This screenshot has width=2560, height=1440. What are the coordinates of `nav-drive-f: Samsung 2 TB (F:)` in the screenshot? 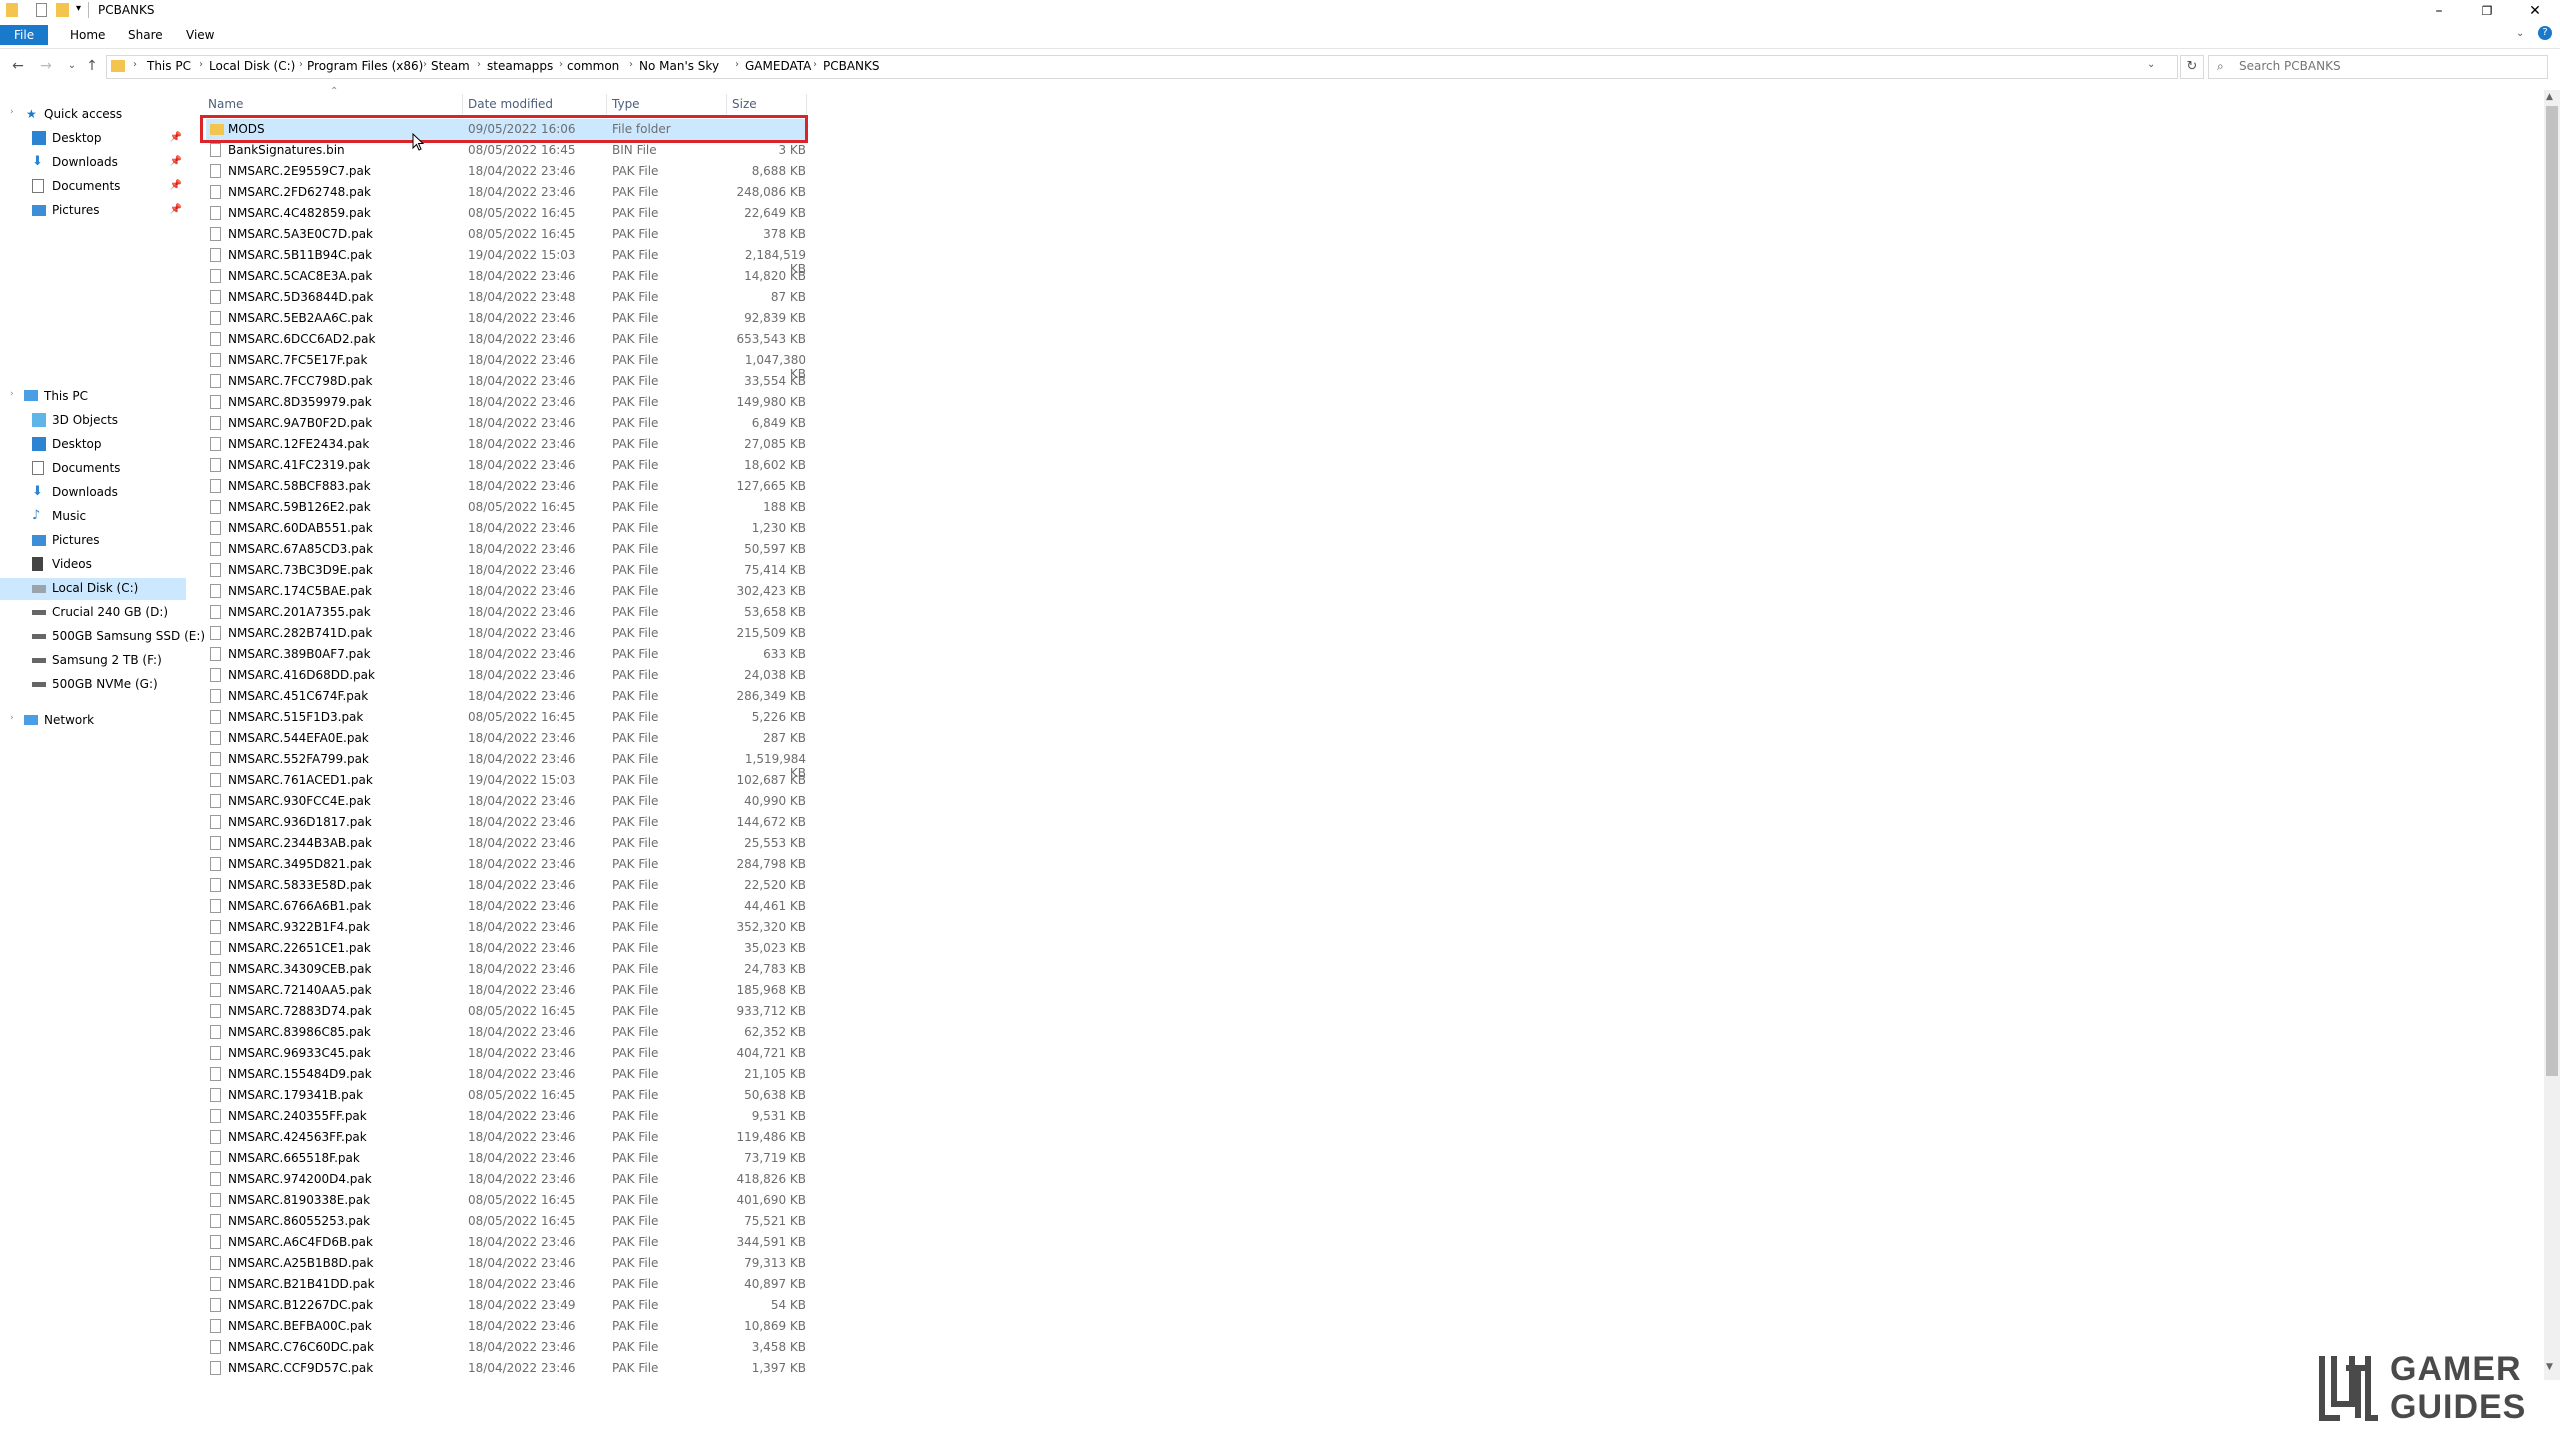 It's located at (95, 661).